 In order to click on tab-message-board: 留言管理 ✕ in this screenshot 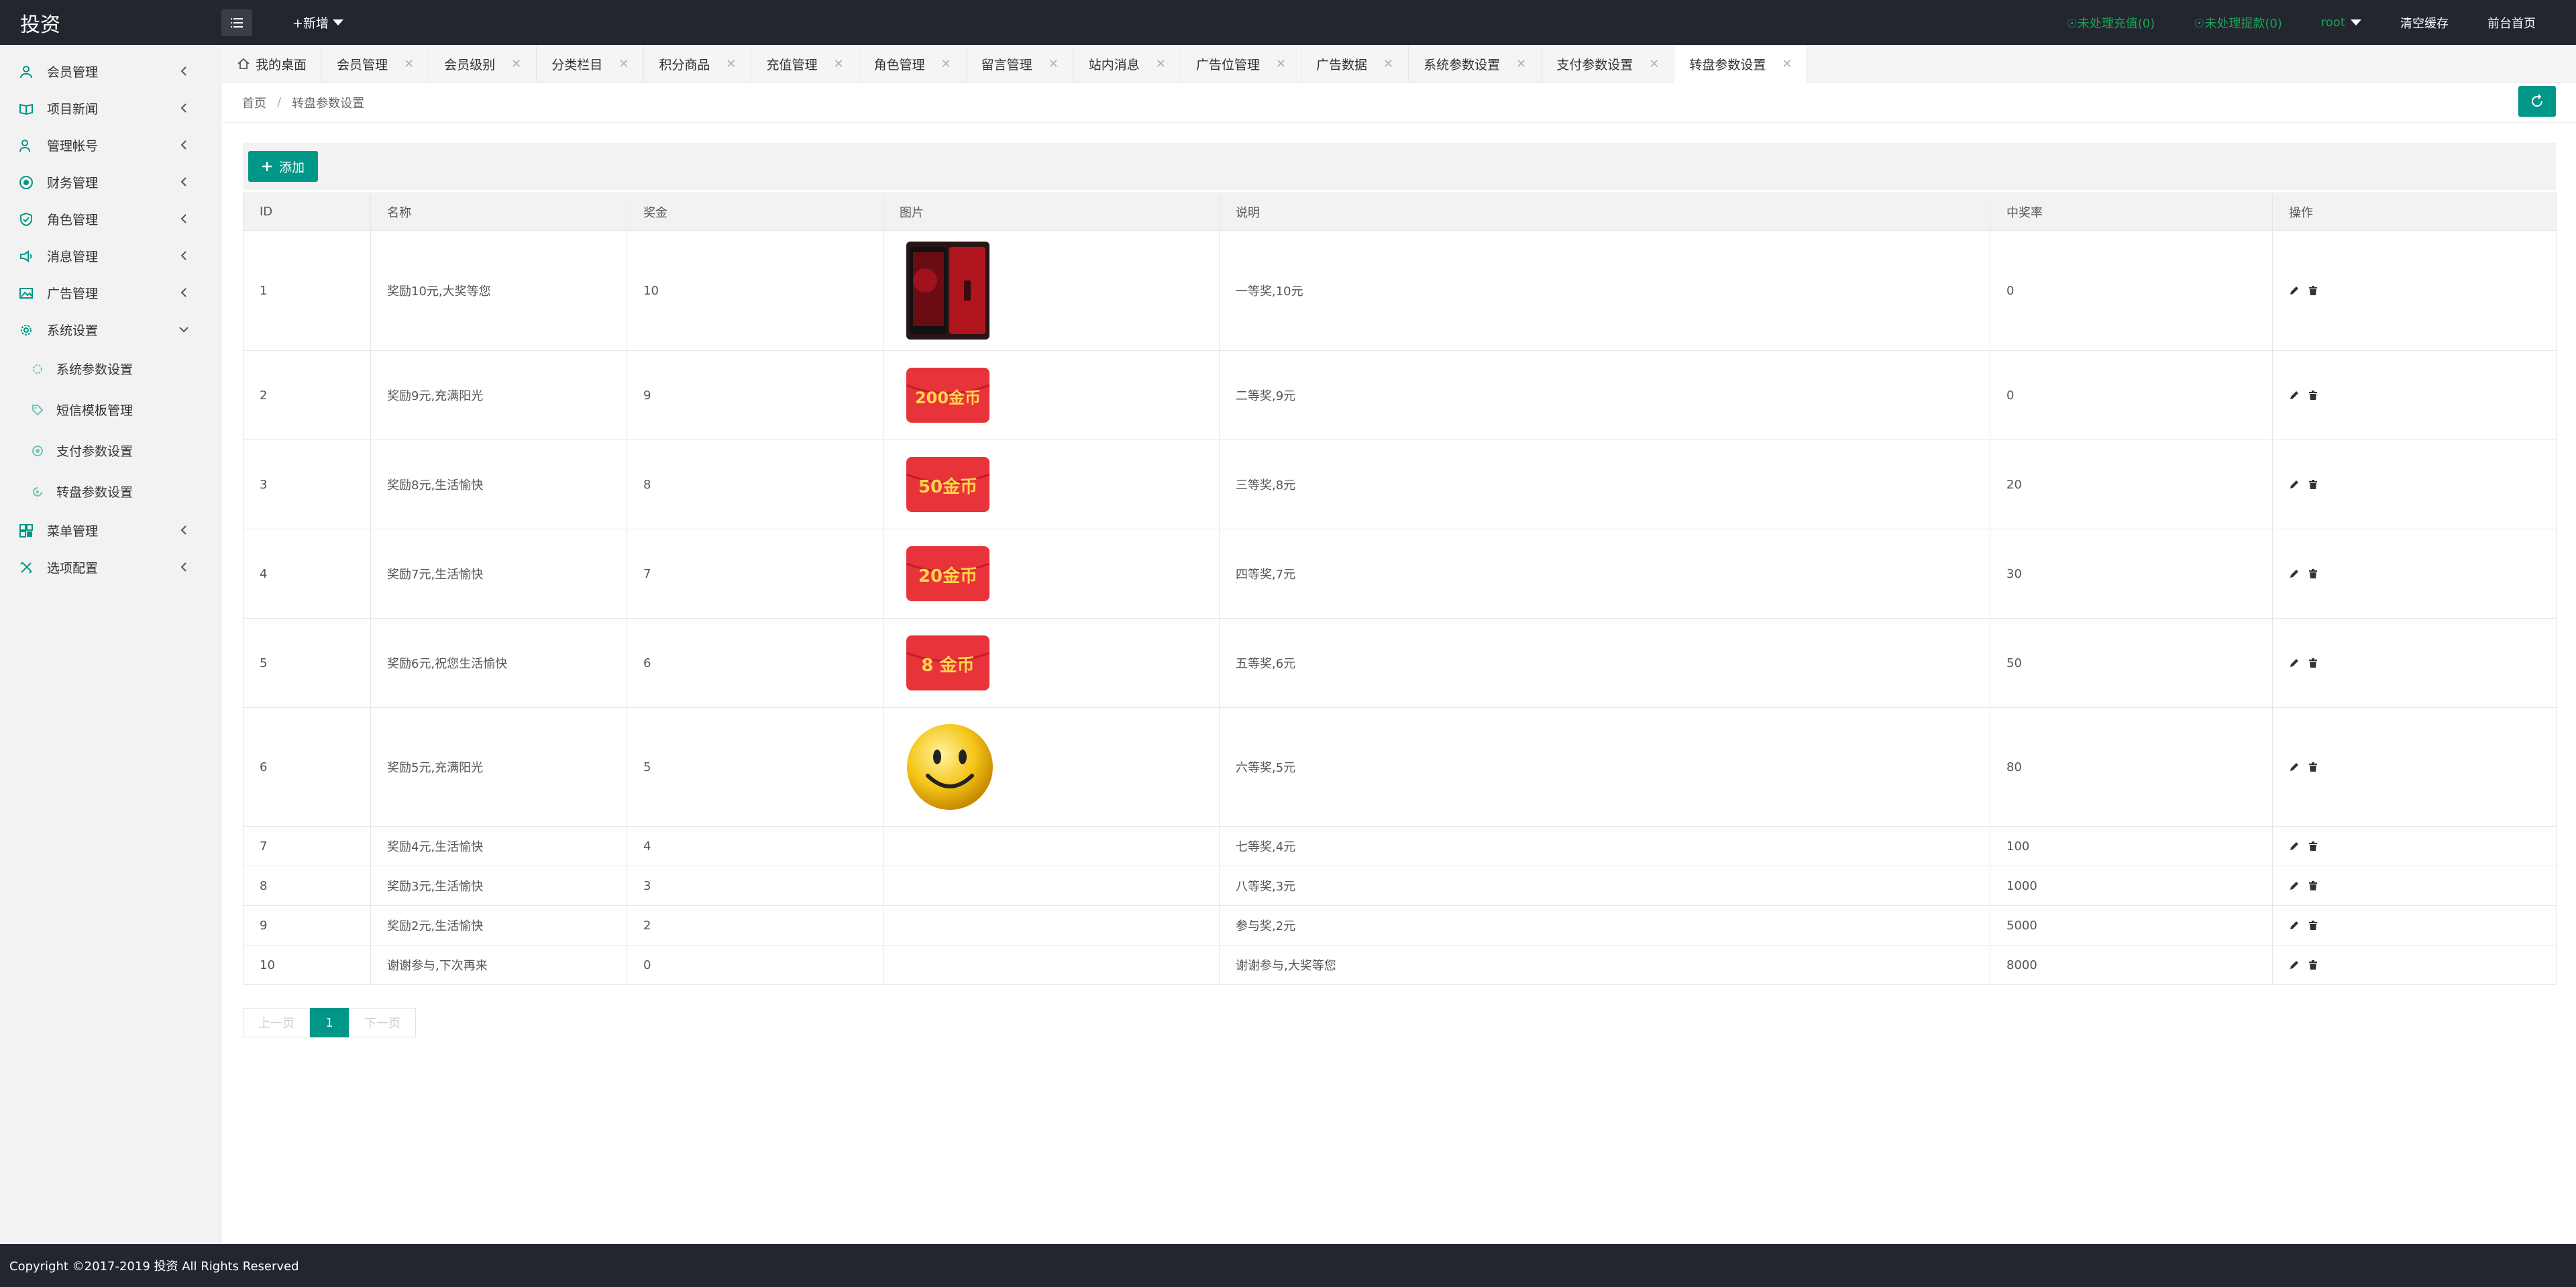, I will do `click(1020, 64)`.